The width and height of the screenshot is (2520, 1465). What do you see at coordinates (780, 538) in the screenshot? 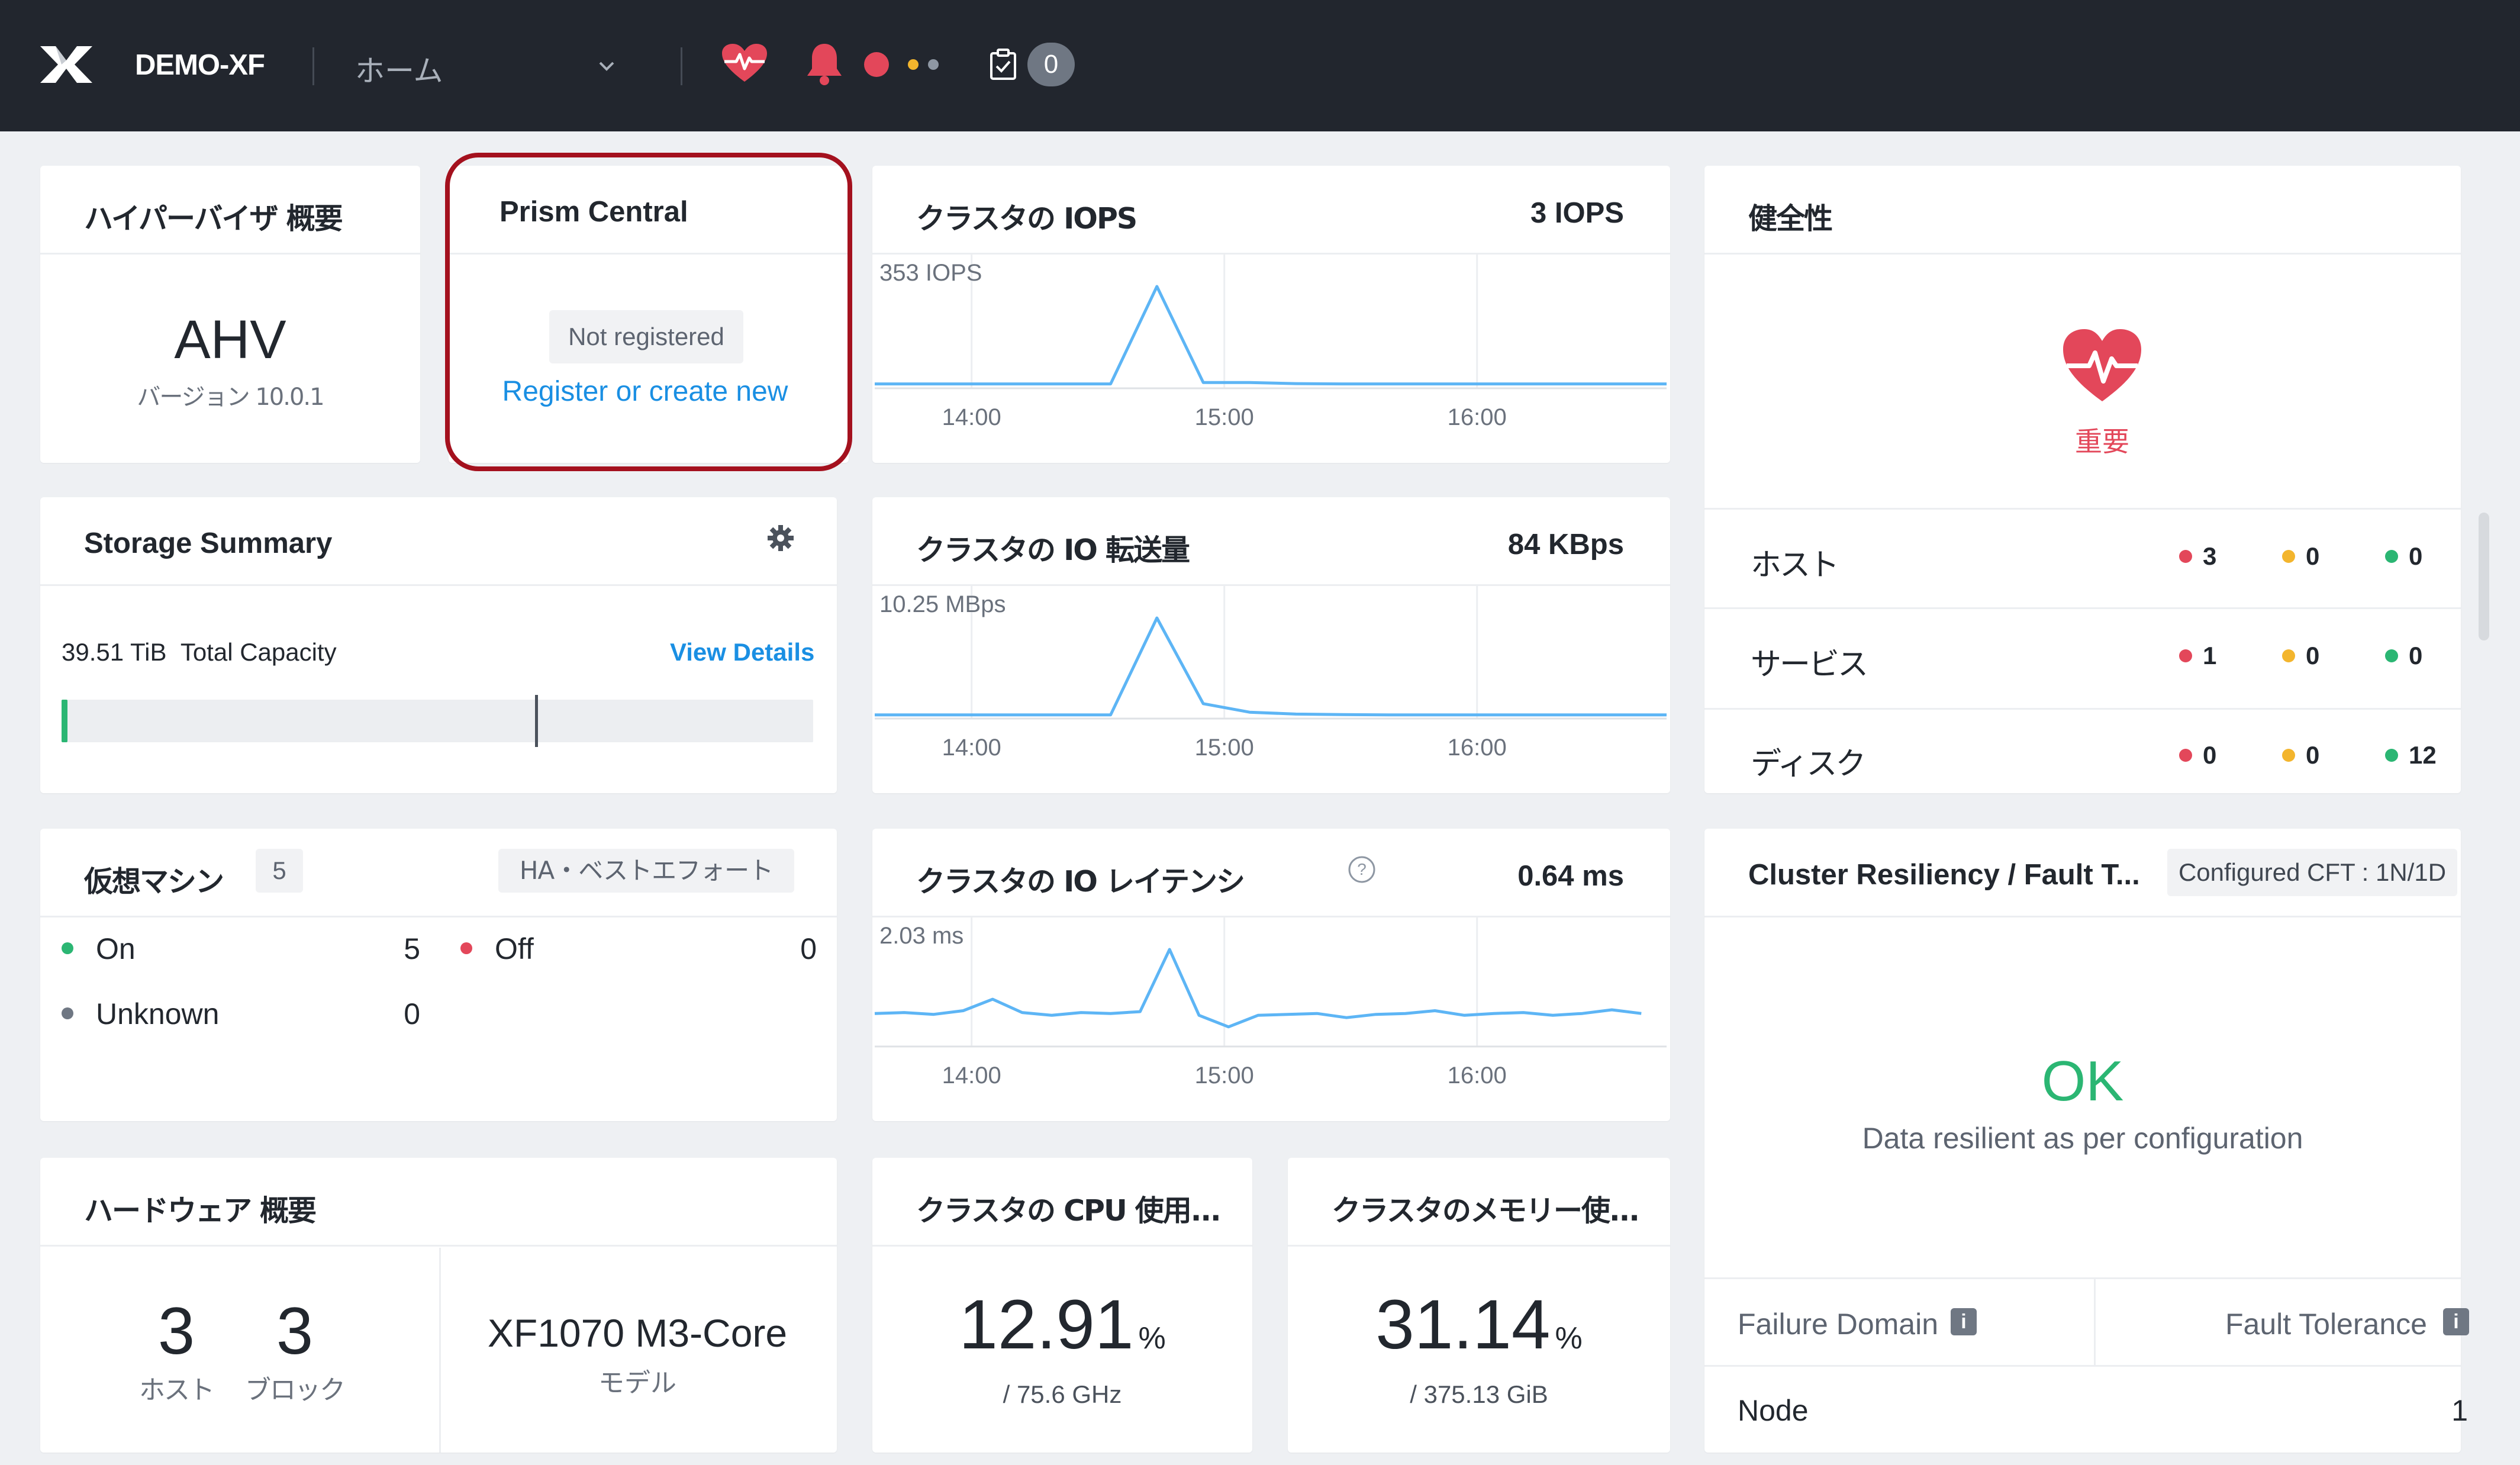
I see `gear-icon` at bounding box center [780, 538].